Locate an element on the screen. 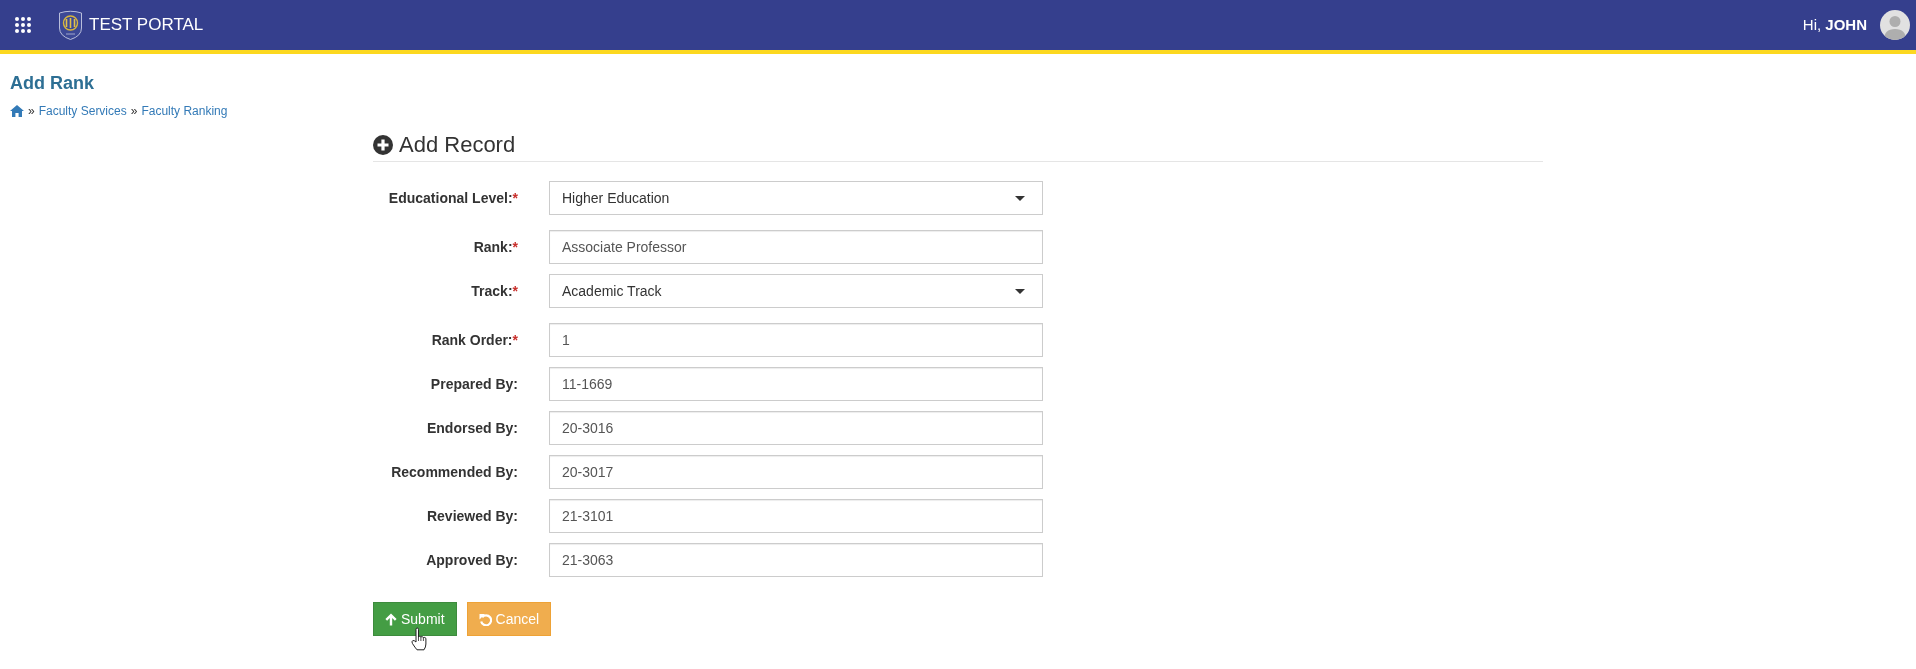 The image size is (1916, 669). text-field: 1 is located at coordinates (796, 340).